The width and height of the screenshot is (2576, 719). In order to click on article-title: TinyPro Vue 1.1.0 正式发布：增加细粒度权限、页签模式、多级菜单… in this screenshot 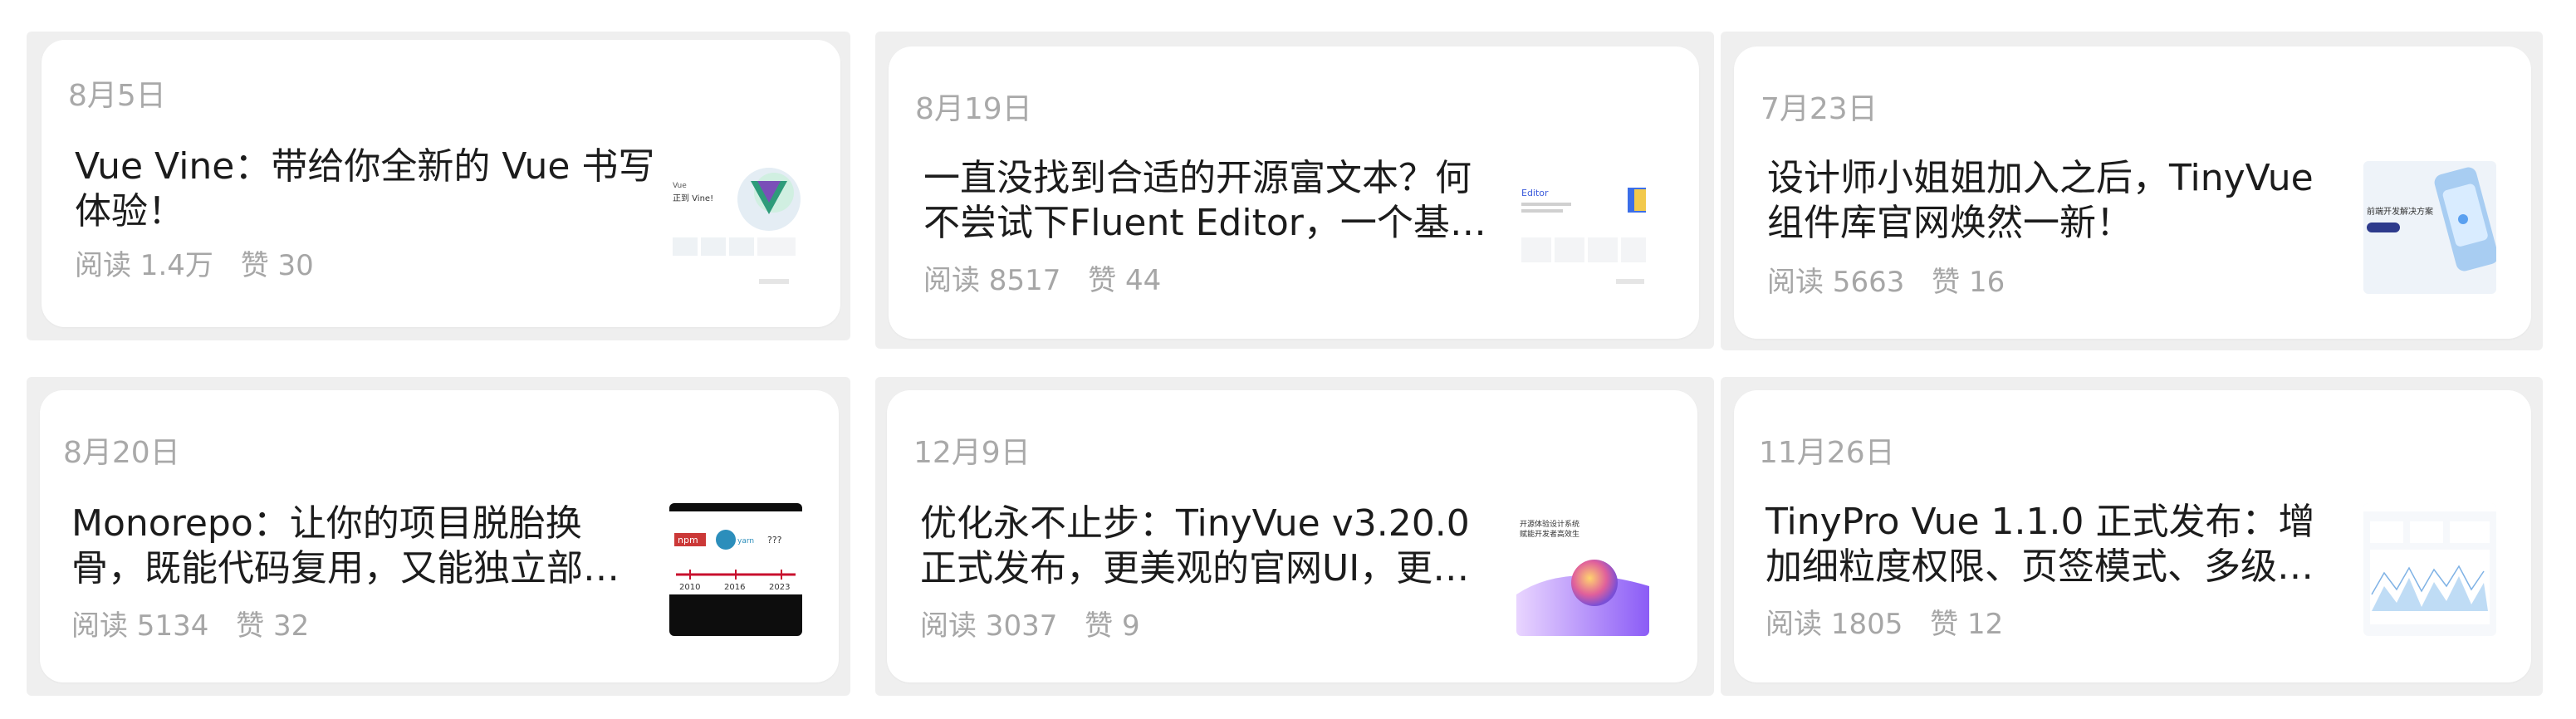, I will do `click(2056, 544)`.